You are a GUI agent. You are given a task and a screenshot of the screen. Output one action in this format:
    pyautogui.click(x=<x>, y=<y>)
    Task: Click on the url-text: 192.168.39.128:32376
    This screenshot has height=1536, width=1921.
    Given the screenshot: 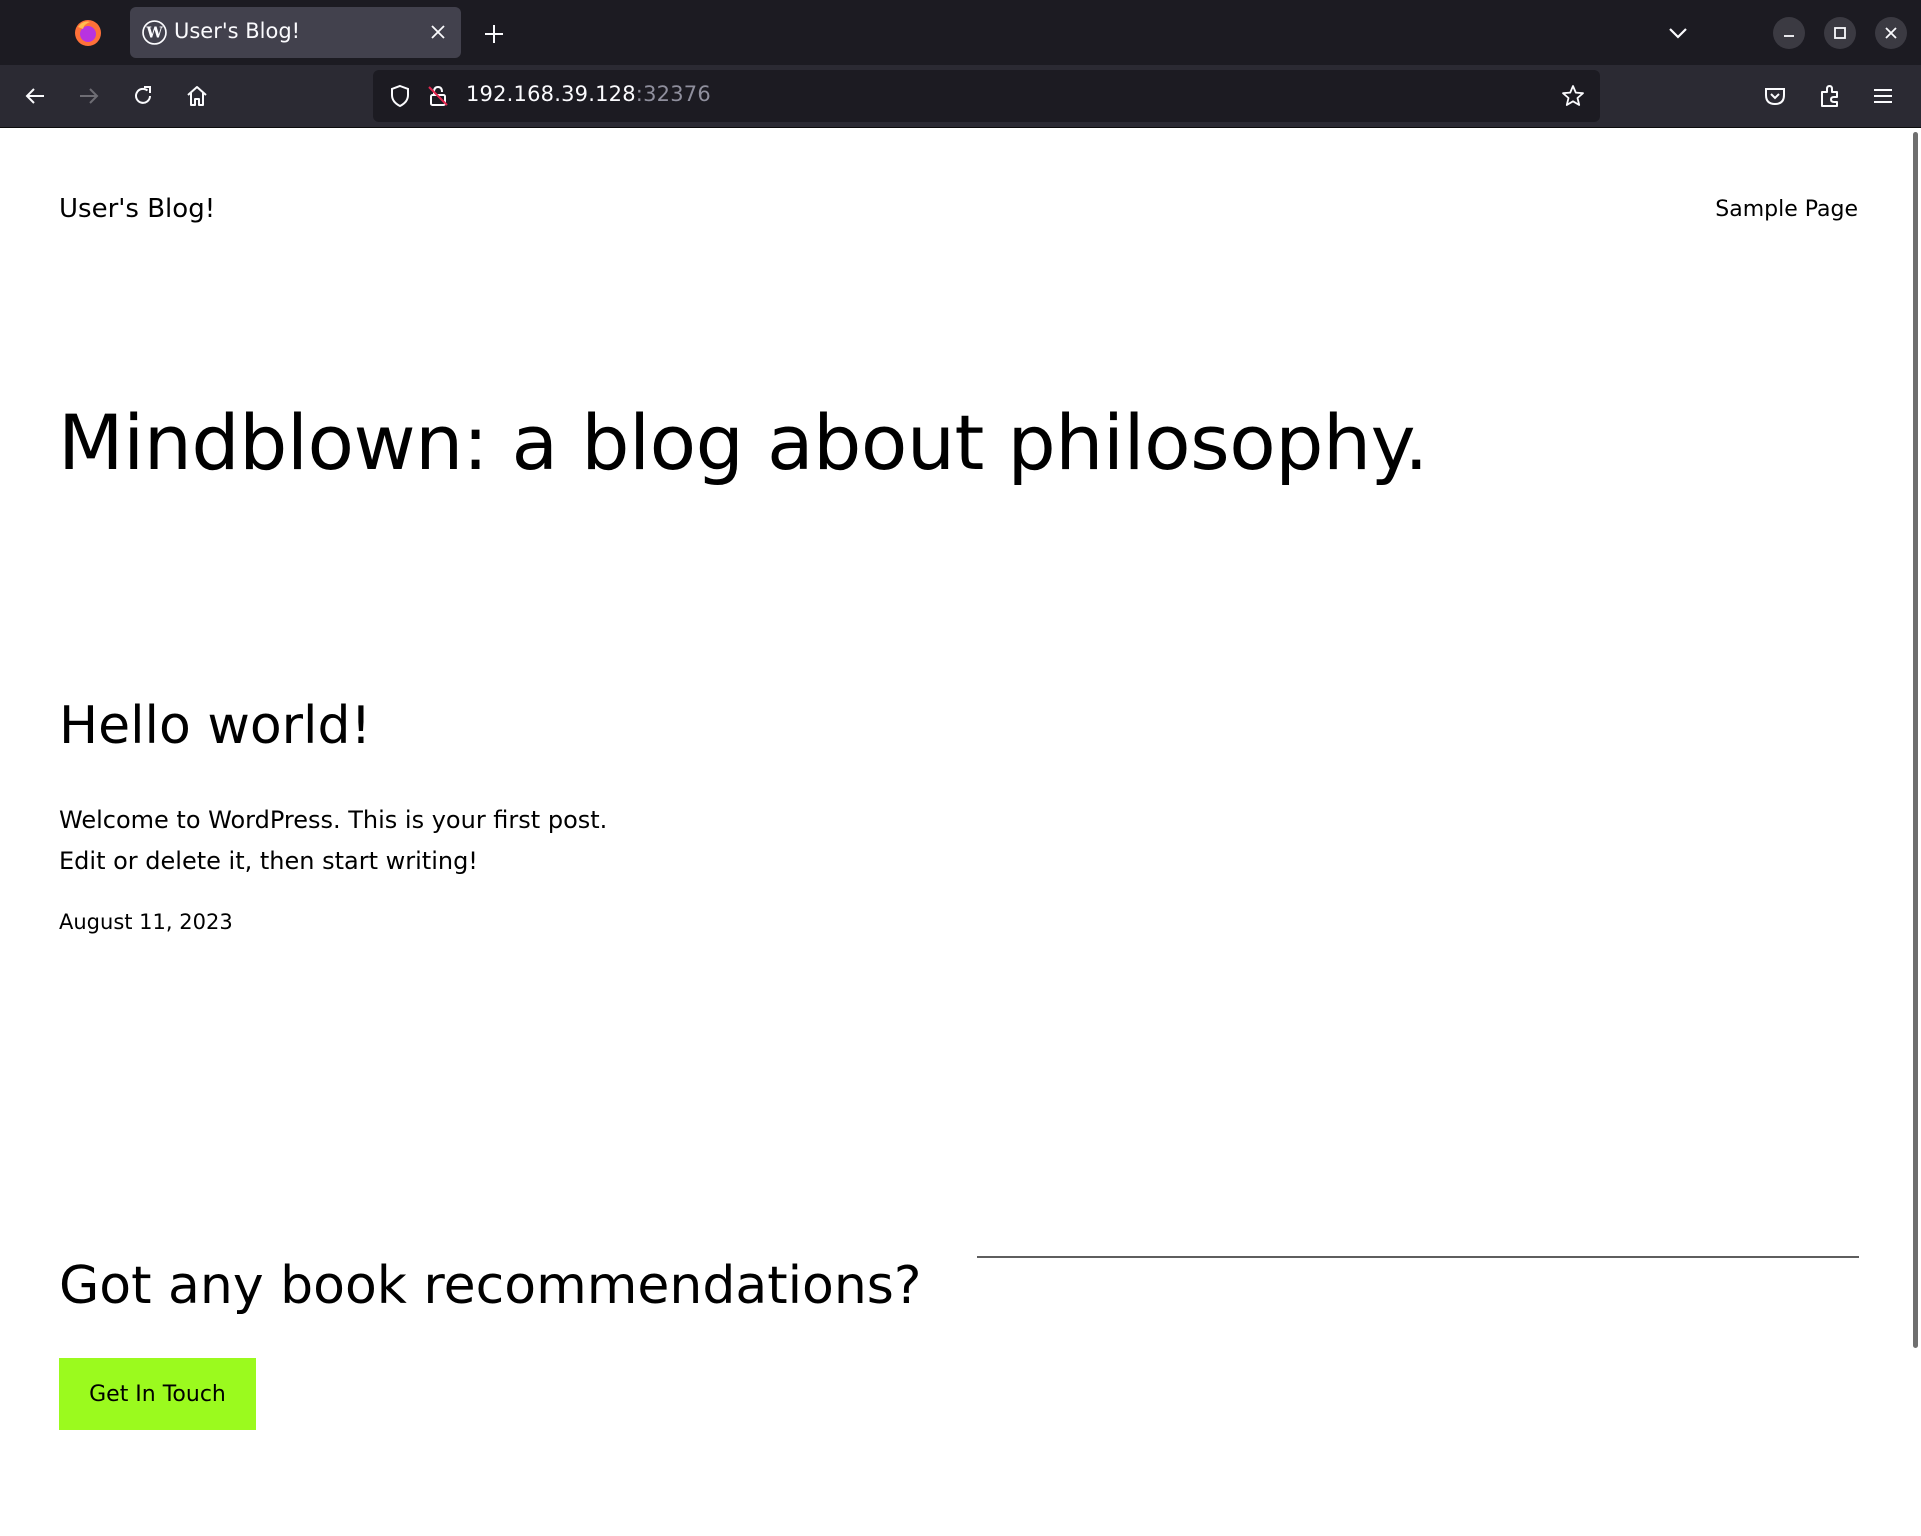 What is the action you would take?
    pyautogui.click(x=588, y=94)
    